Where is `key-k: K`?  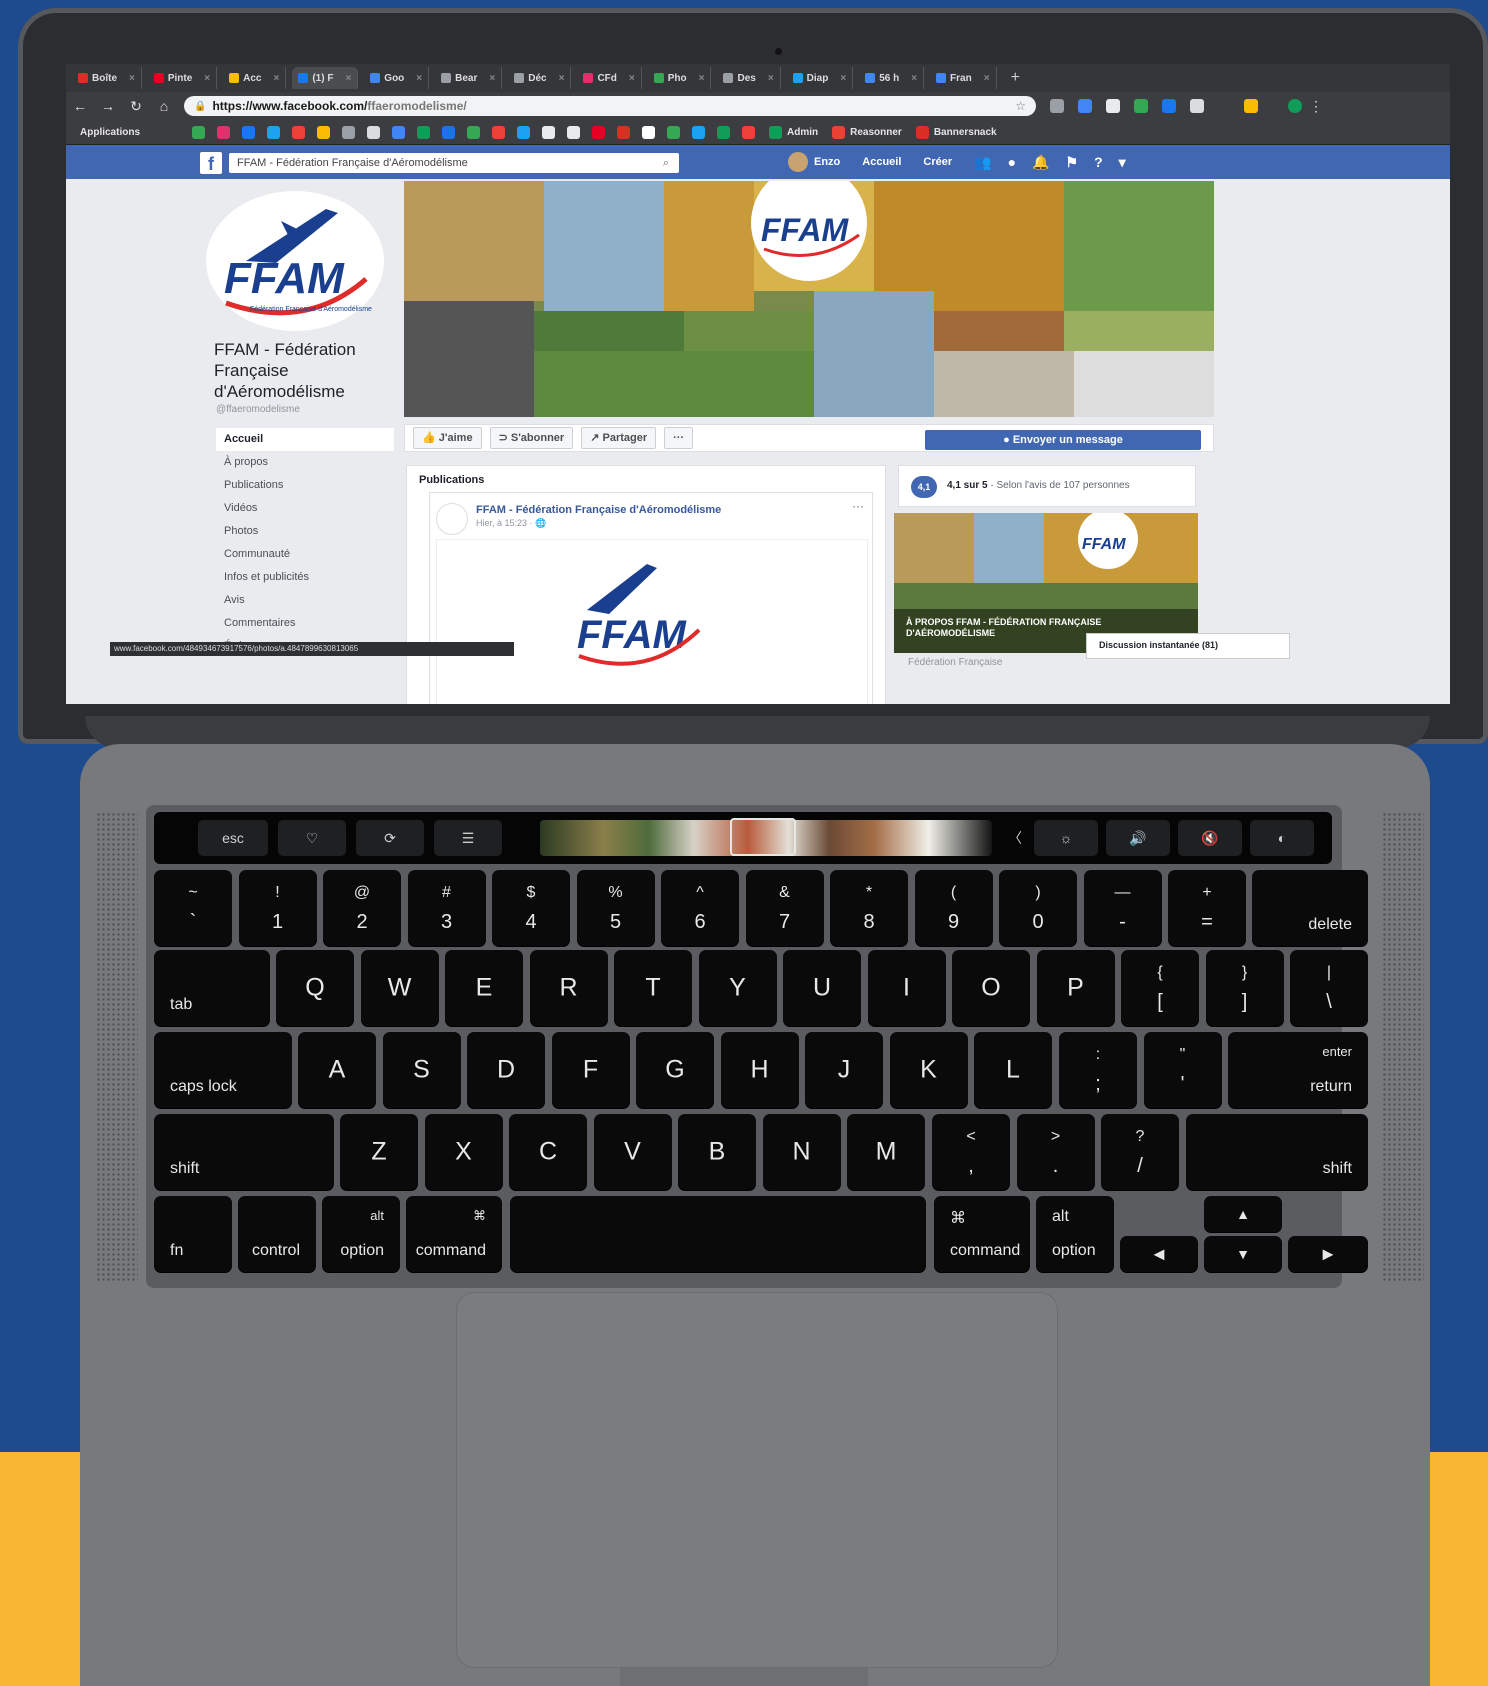 key-k: K is located at coordinates (928, 1070).